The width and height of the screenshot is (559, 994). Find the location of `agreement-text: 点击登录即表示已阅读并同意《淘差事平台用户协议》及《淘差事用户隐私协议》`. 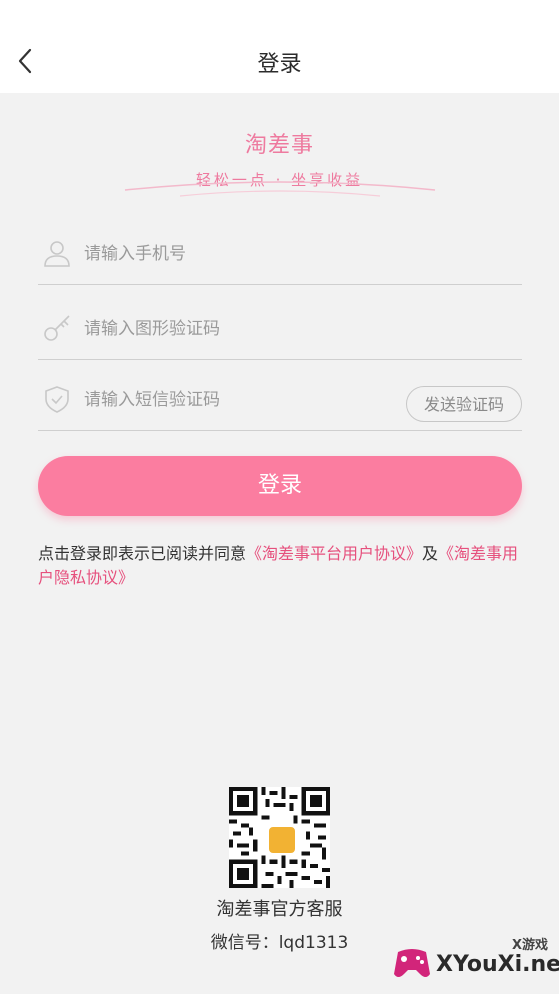

agreement-text: 点击登录即表示已阅读并同意《淘差事平台用户协议》及《淘差事用户隐私协议》 is located at coordinates (280, 566).